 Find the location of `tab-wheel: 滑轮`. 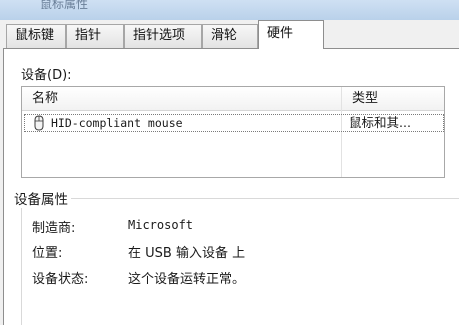

tab-wheel: 滑轮 is located at coordinates (230, 36).